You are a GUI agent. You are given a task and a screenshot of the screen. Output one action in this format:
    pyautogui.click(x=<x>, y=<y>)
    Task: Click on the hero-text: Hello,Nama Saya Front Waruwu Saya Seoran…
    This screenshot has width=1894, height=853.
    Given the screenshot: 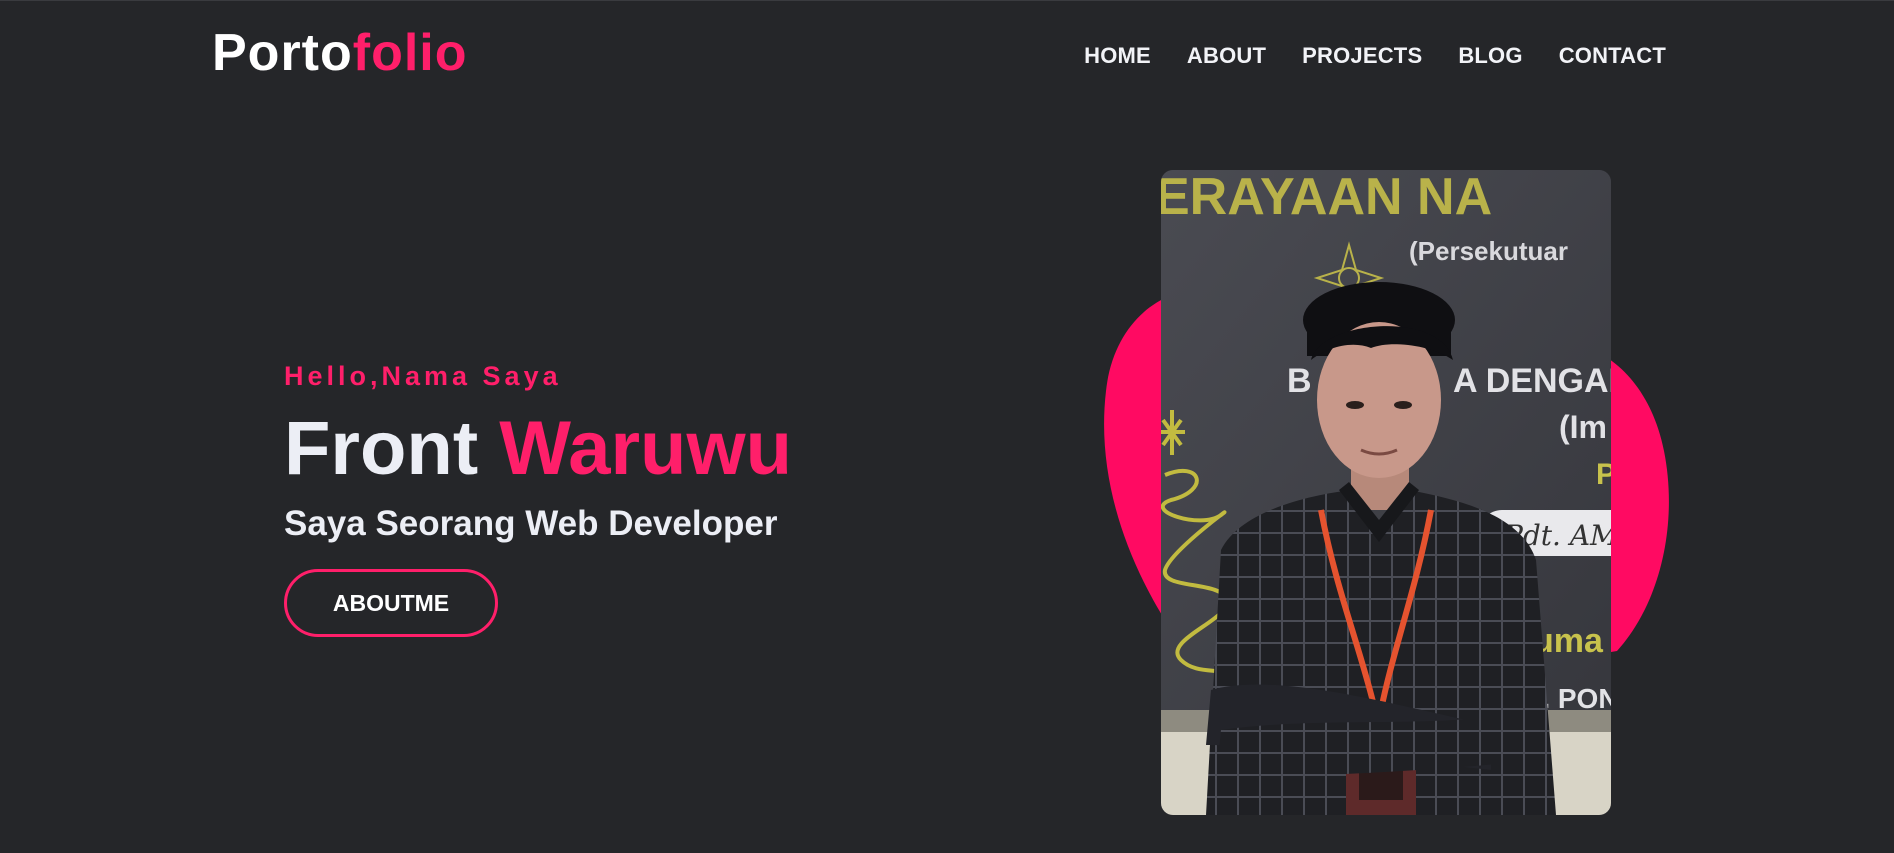 What is the action you would take?
    pyautogui.click(x=538, y=498)
    